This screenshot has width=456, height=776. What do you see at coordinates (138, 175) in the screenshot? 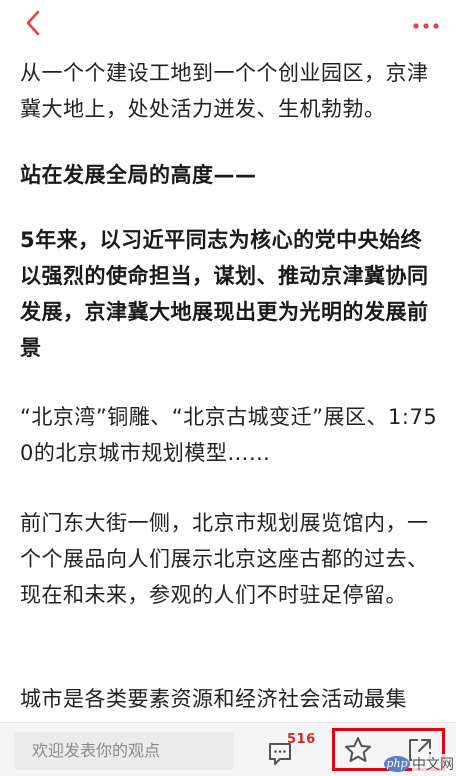
I see `article-subheading: 站在发展全局的高度——` at bounding box center [138, 175].